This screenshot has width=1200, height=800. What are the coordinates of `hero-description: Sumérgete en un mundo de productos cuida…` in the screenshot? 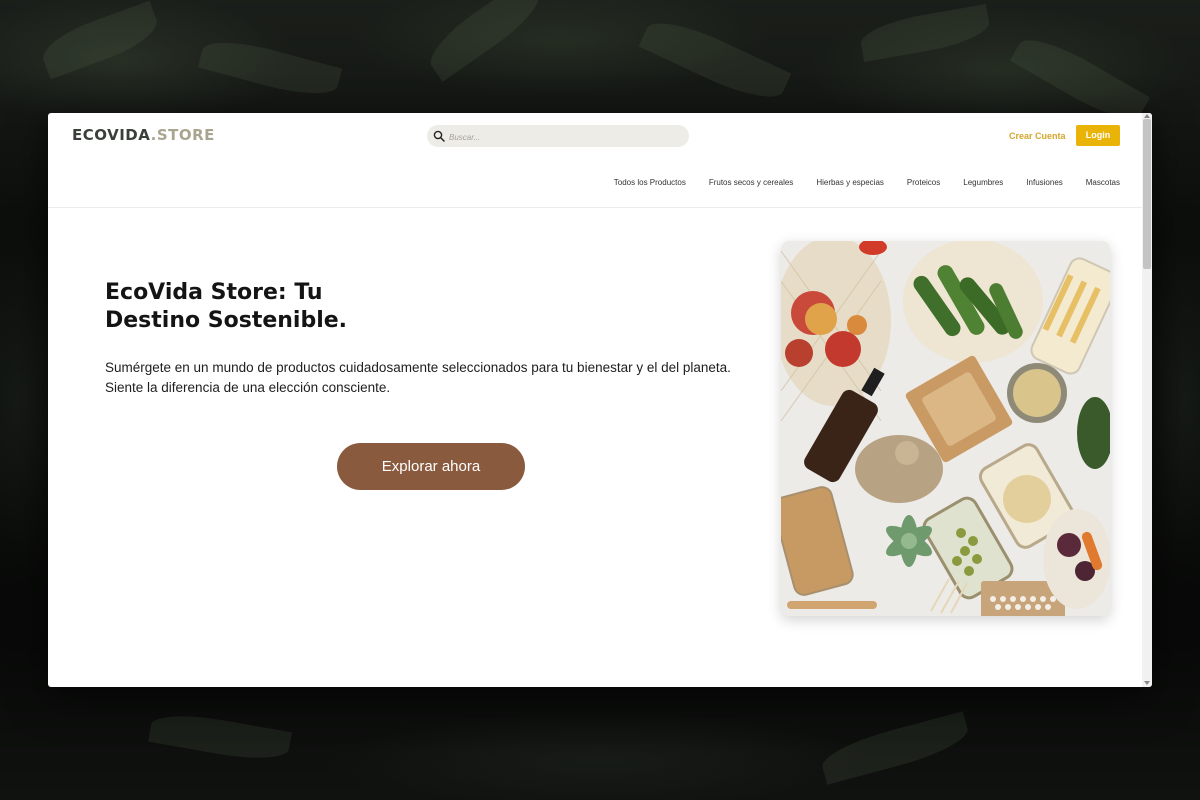 It's located at (418, 377).